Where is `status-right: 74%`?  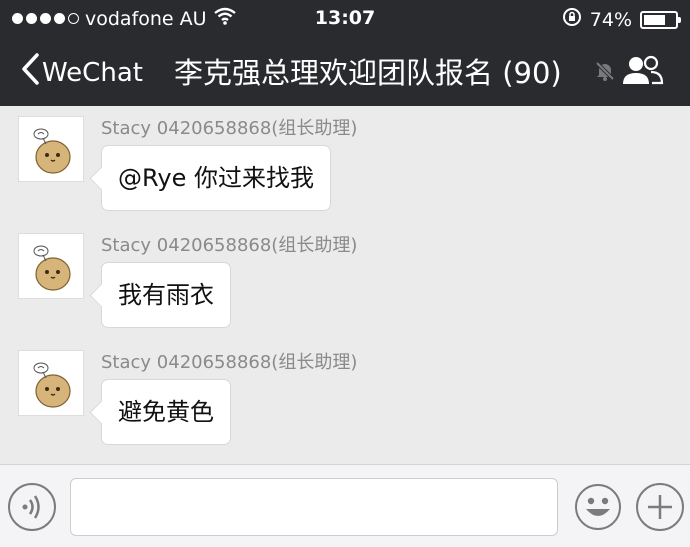 status-right: 74% is located at coordinates (621, 19).